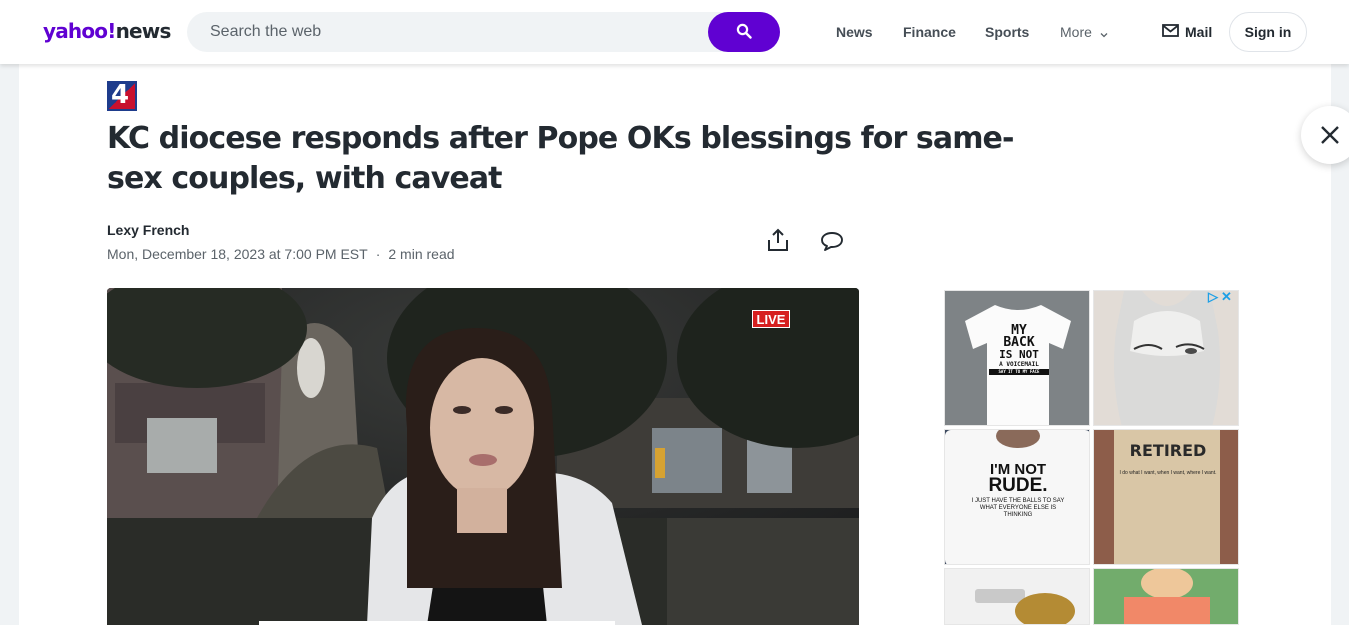 The height and width of the screenshot is (625, 1349). What do you see at coordinates (929, 32) in the screenshot?
I see `nav-finance: Finance` at bounding box center [929, 32].